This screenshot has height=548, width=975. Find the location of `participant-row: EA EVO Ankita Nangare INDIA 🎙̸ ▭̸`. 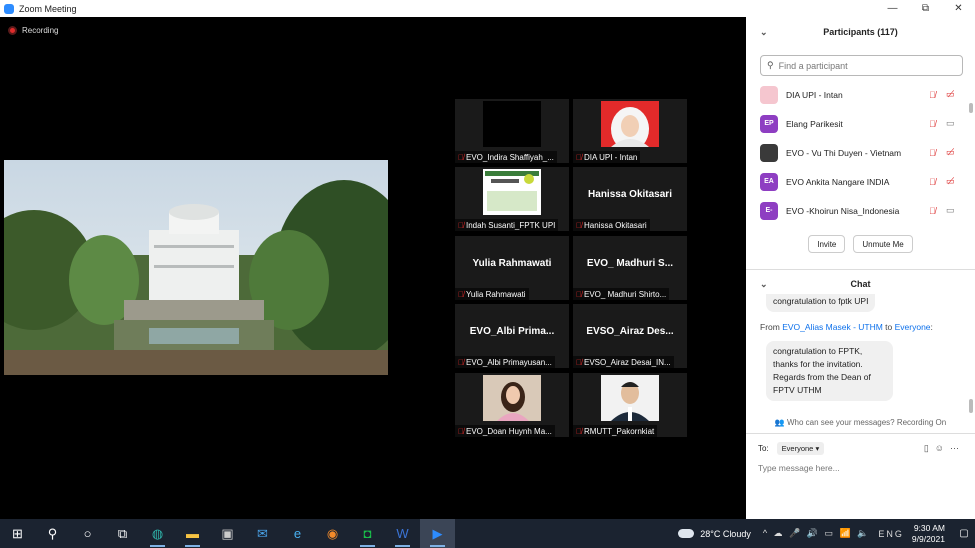

participant-row: EA EVO Ankita Nangare INDIA 🎙̸ ▭̸ is located at coordinates (860, 181).